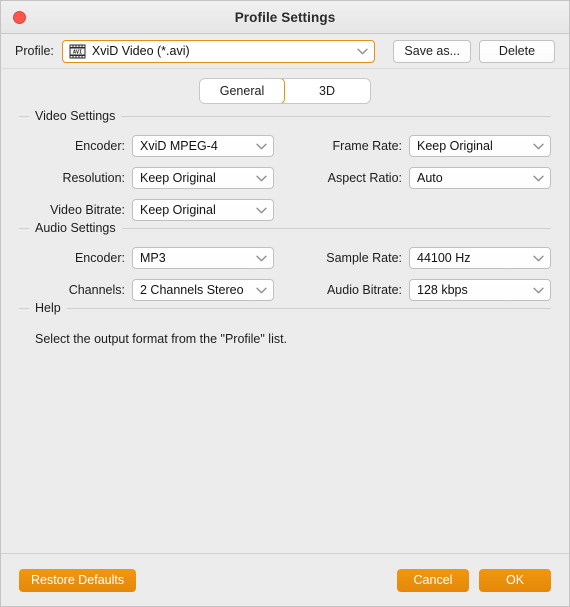 This screenshot has width=570, height=607. I want to click on ok-button: OK, so click(515, 580).